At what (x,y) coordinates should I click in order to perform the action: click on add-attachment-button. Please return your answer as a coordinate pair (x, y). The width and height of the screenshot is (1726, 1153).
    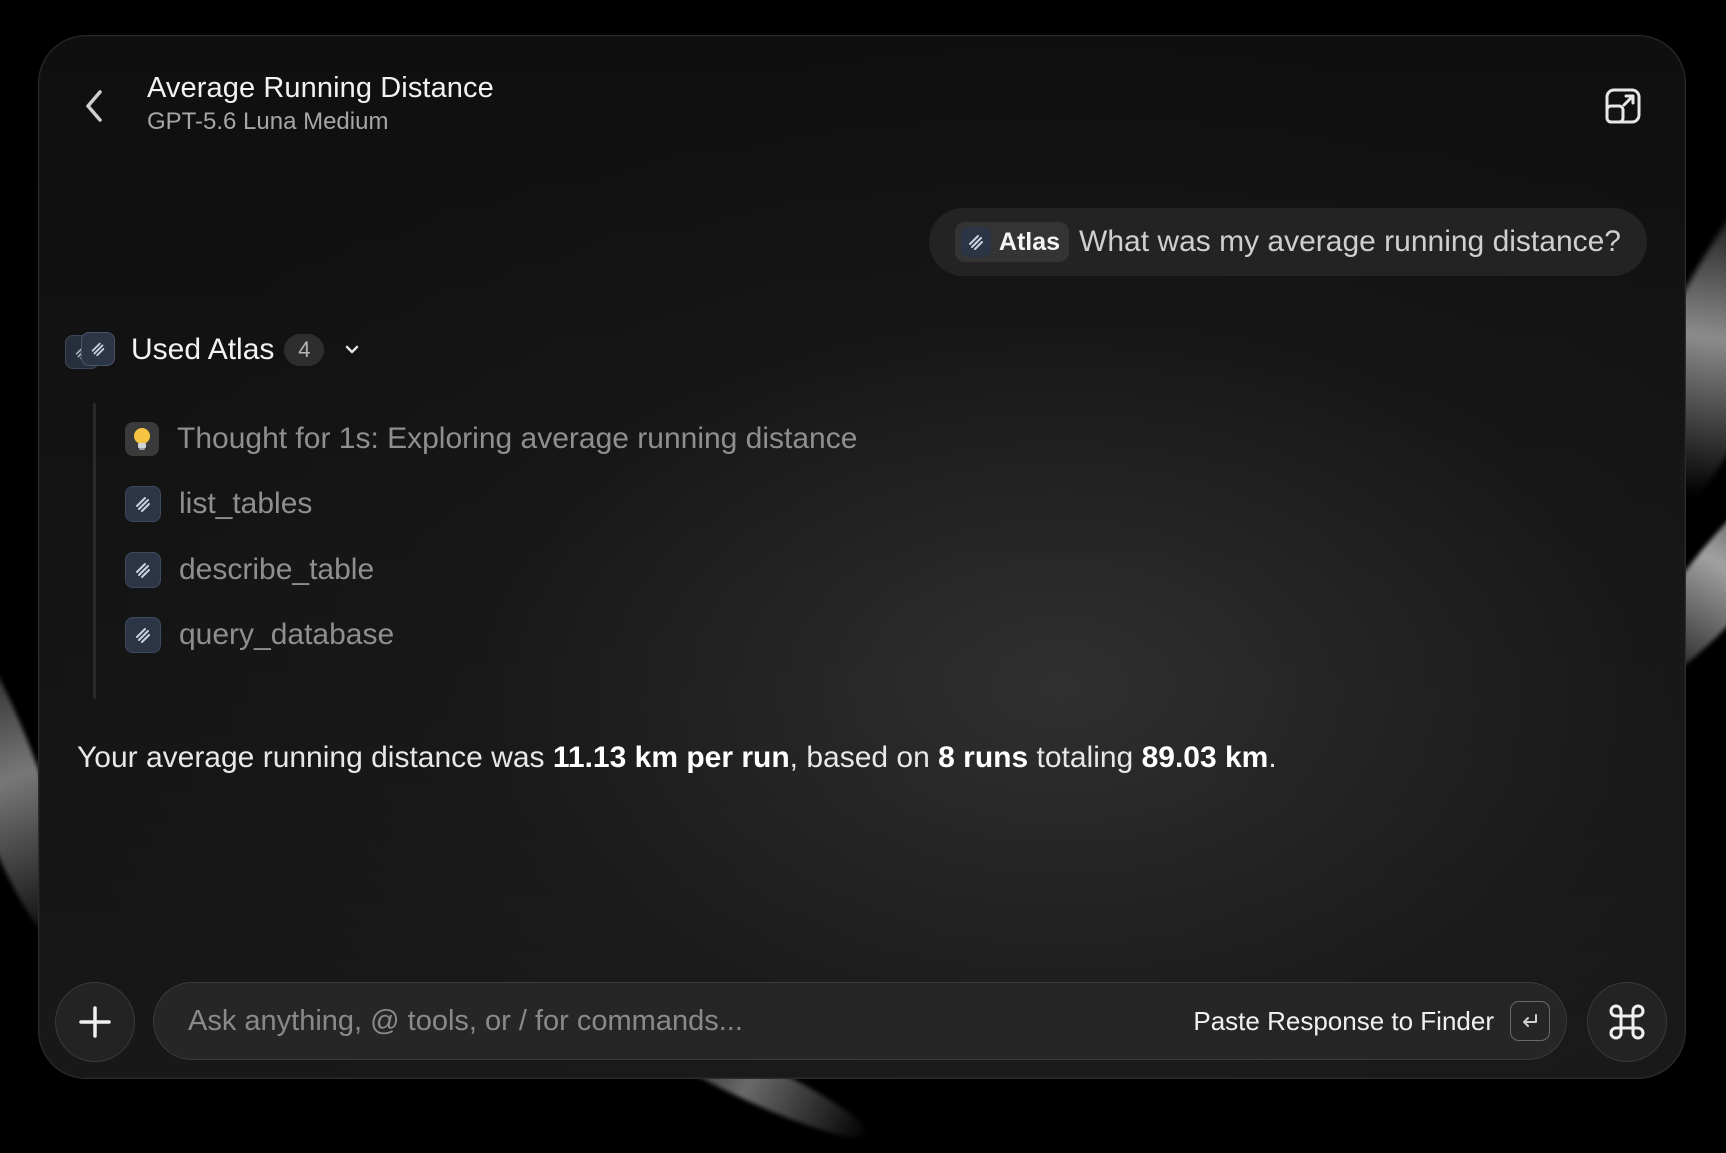
    Looking at the image, I should click on (95, 1022).